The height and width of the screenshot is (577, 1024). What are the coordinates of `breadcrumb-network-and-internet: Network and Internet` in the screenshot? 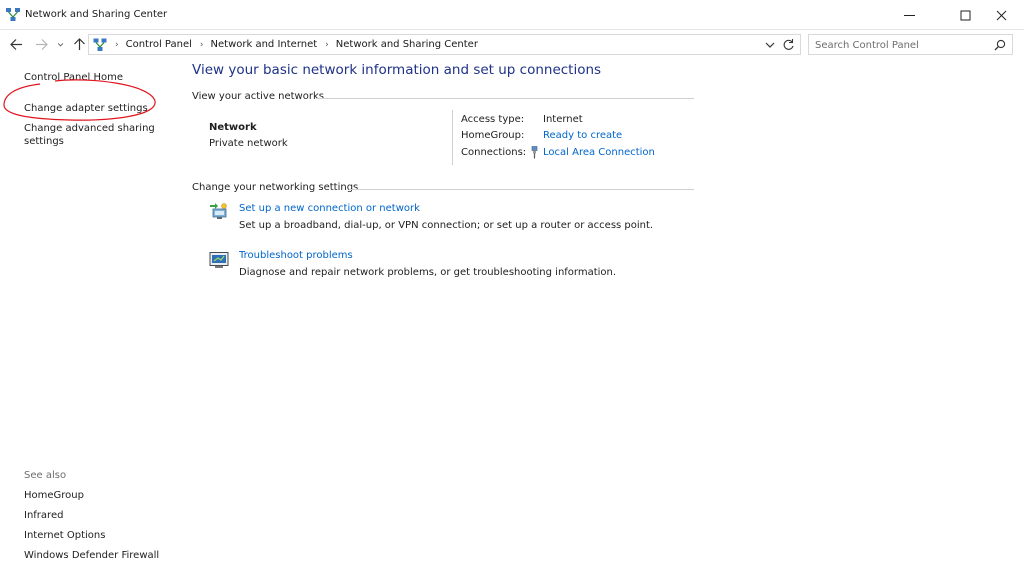 It's located at (264, 44).